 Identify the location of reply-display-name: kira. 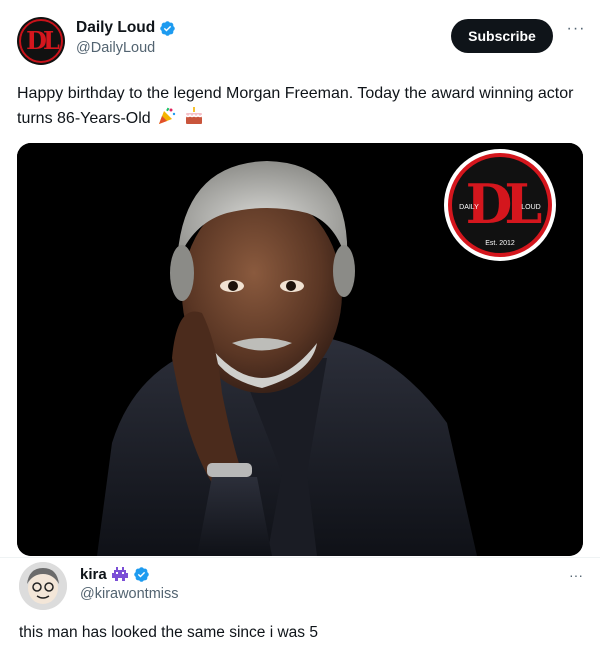
(93, 574).